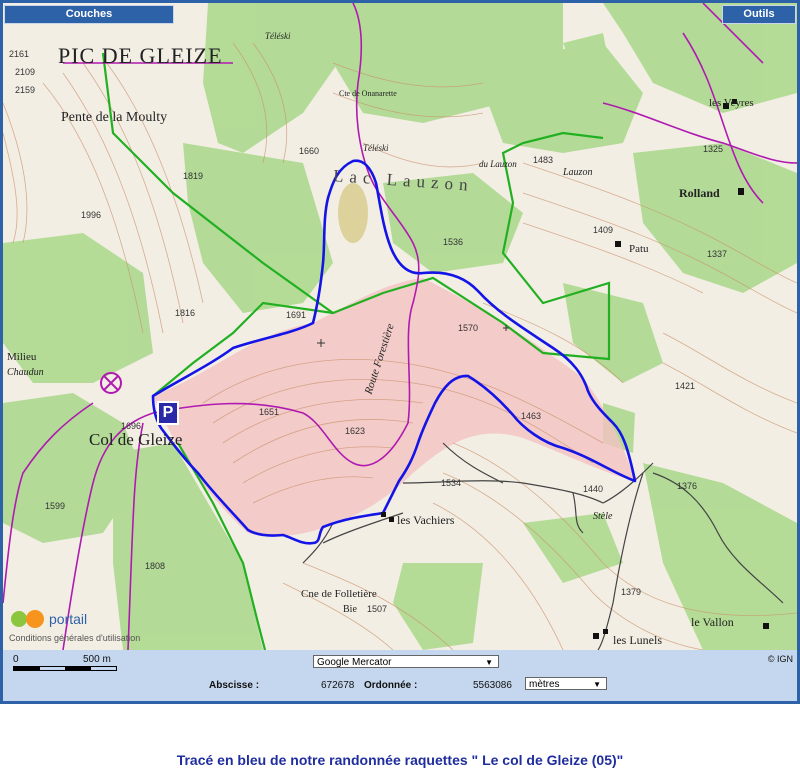 The height and width of the screenshot is (772, 800). What do you see at coordinates (603, 230) in the screenshot?
I see `altitude-1409: 1409` at bounding box center [603, 230].